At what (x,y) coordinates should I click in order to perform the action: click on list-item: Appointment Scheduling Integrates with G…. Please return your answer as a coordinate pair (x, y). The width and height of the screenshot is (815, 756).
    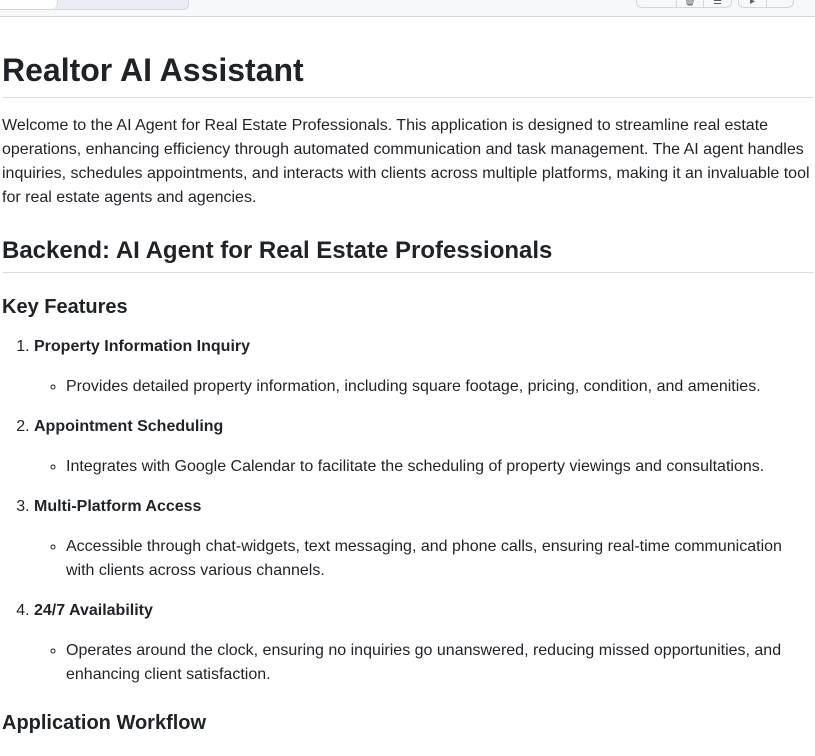
    Looking at the image, I should click on (424, 447).